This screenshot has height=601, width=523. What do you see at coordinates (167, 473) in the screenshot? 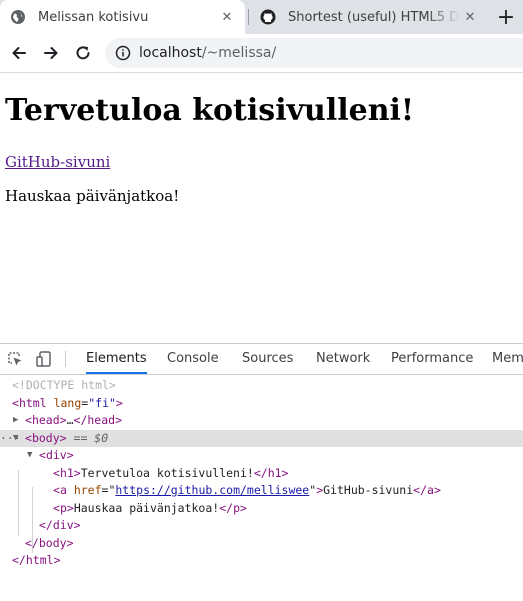
I see `h1-text: Tervetuloa kotisivulleni!` at bounding box center [167, 473].